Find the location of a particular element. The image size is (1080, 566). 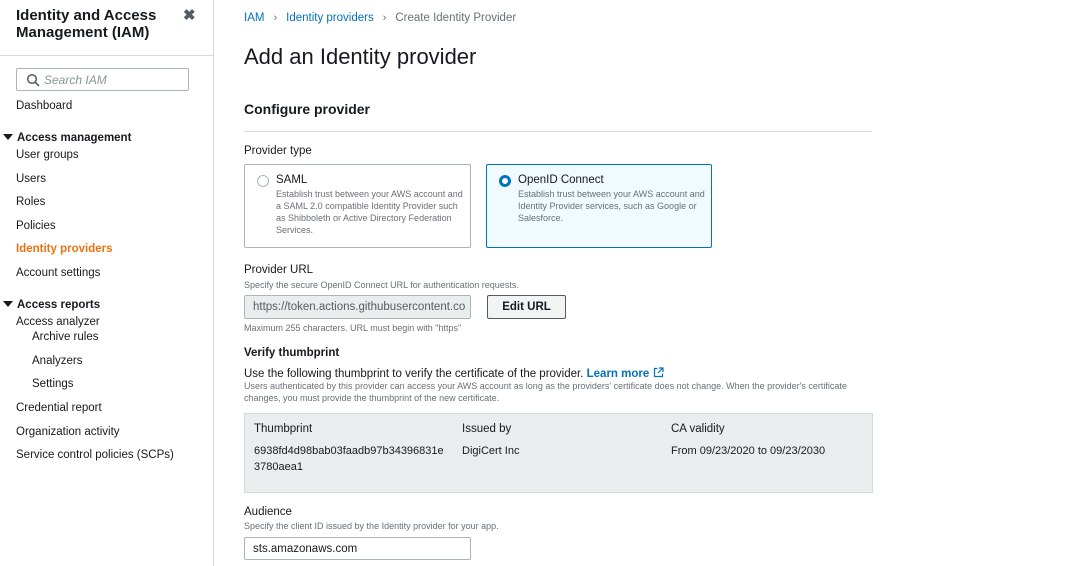

external-link-icon is located at coordinates (659, 372).